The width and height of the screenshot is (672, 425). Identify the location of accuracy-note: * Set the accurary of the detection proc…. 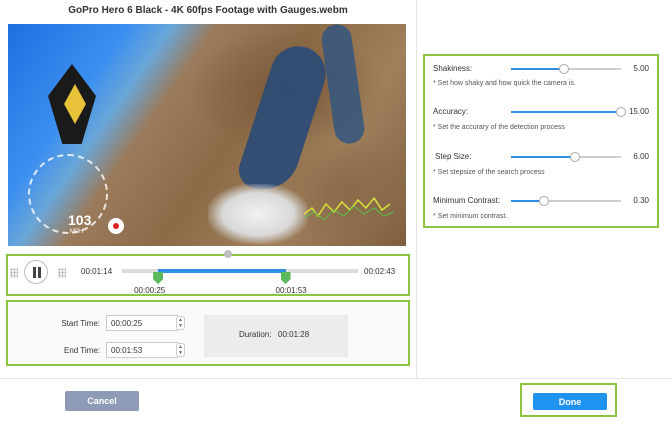
(499, 127).